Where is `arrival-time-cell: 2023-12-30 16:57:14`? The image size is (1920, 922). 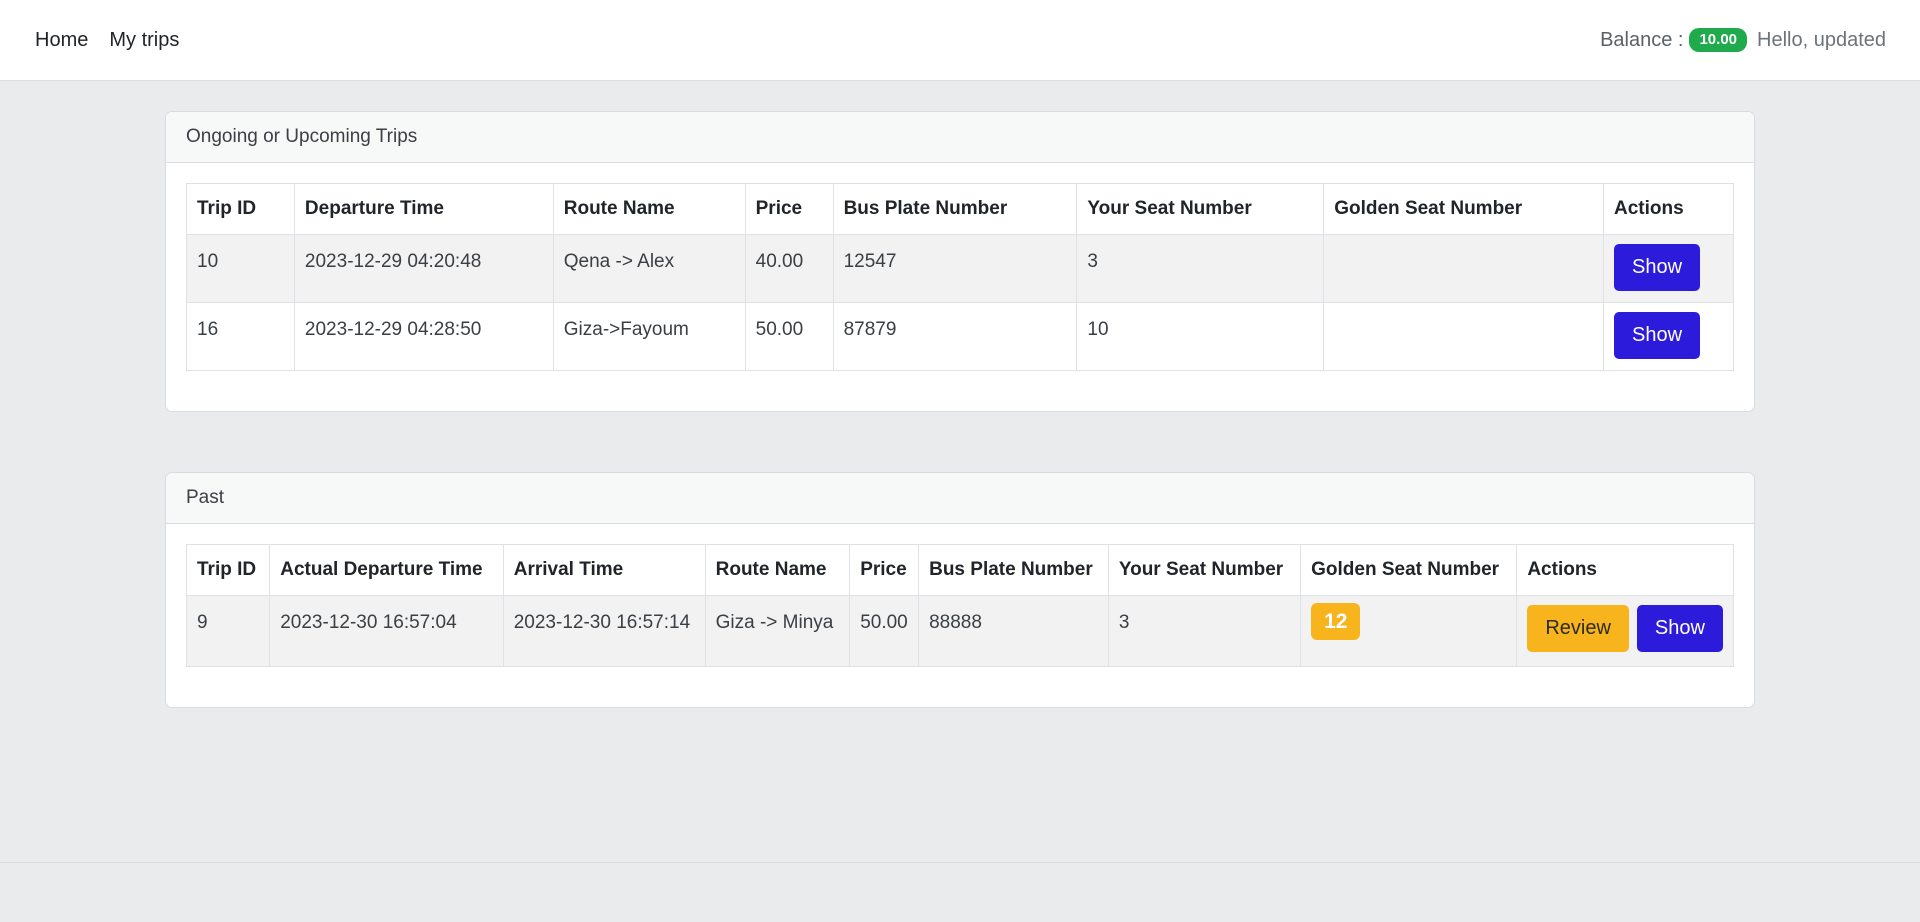
arrival-time-cell: 2023-12-30 16:57:14 is located at coordinates (604, 631).